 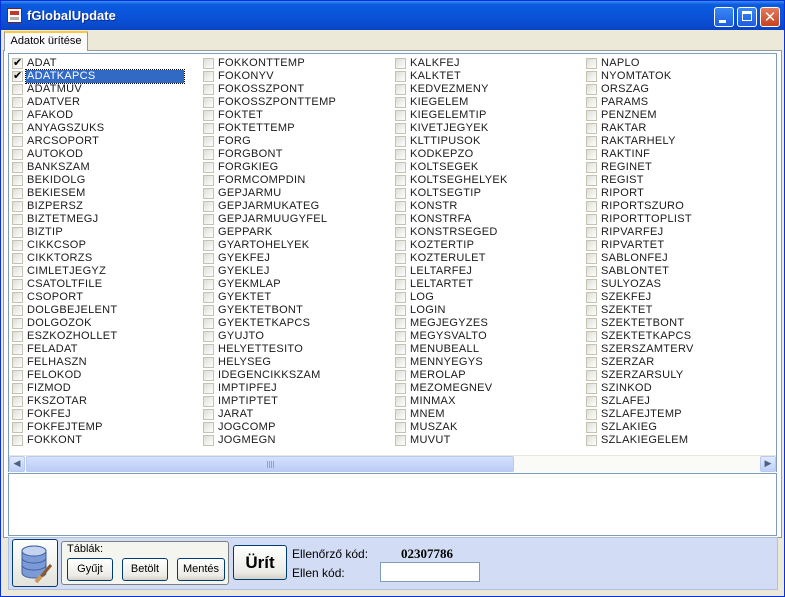 I want to click on close-button: ✕, so click(x=770, y=17).